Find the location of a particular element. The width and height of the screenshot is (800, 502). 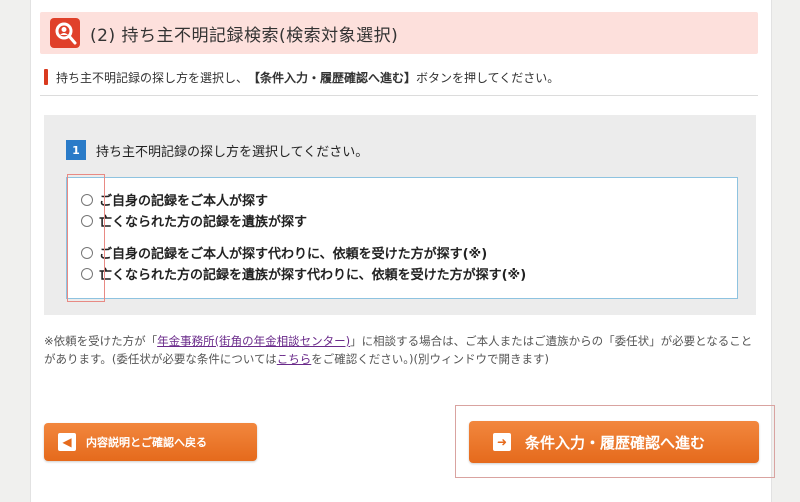

section-header: (2) 持ち主不明記録検索(検索対象選択) is located at coordinates (399, 33).